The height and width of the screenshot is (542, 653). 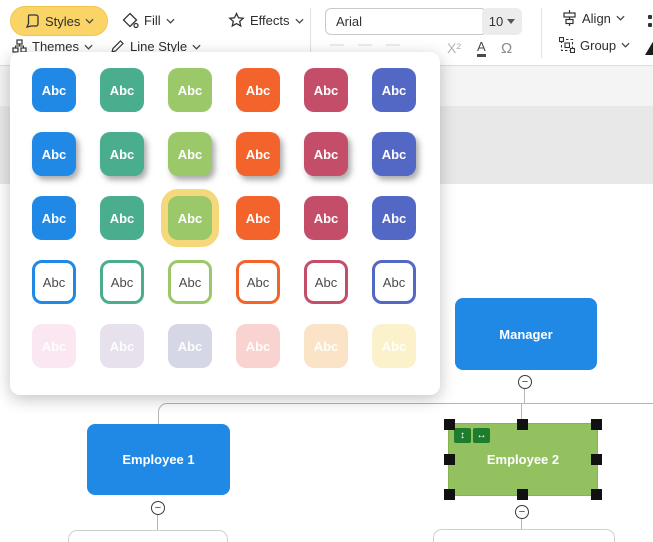 I want to click on align-button: Align, so click(x=593, y=18).